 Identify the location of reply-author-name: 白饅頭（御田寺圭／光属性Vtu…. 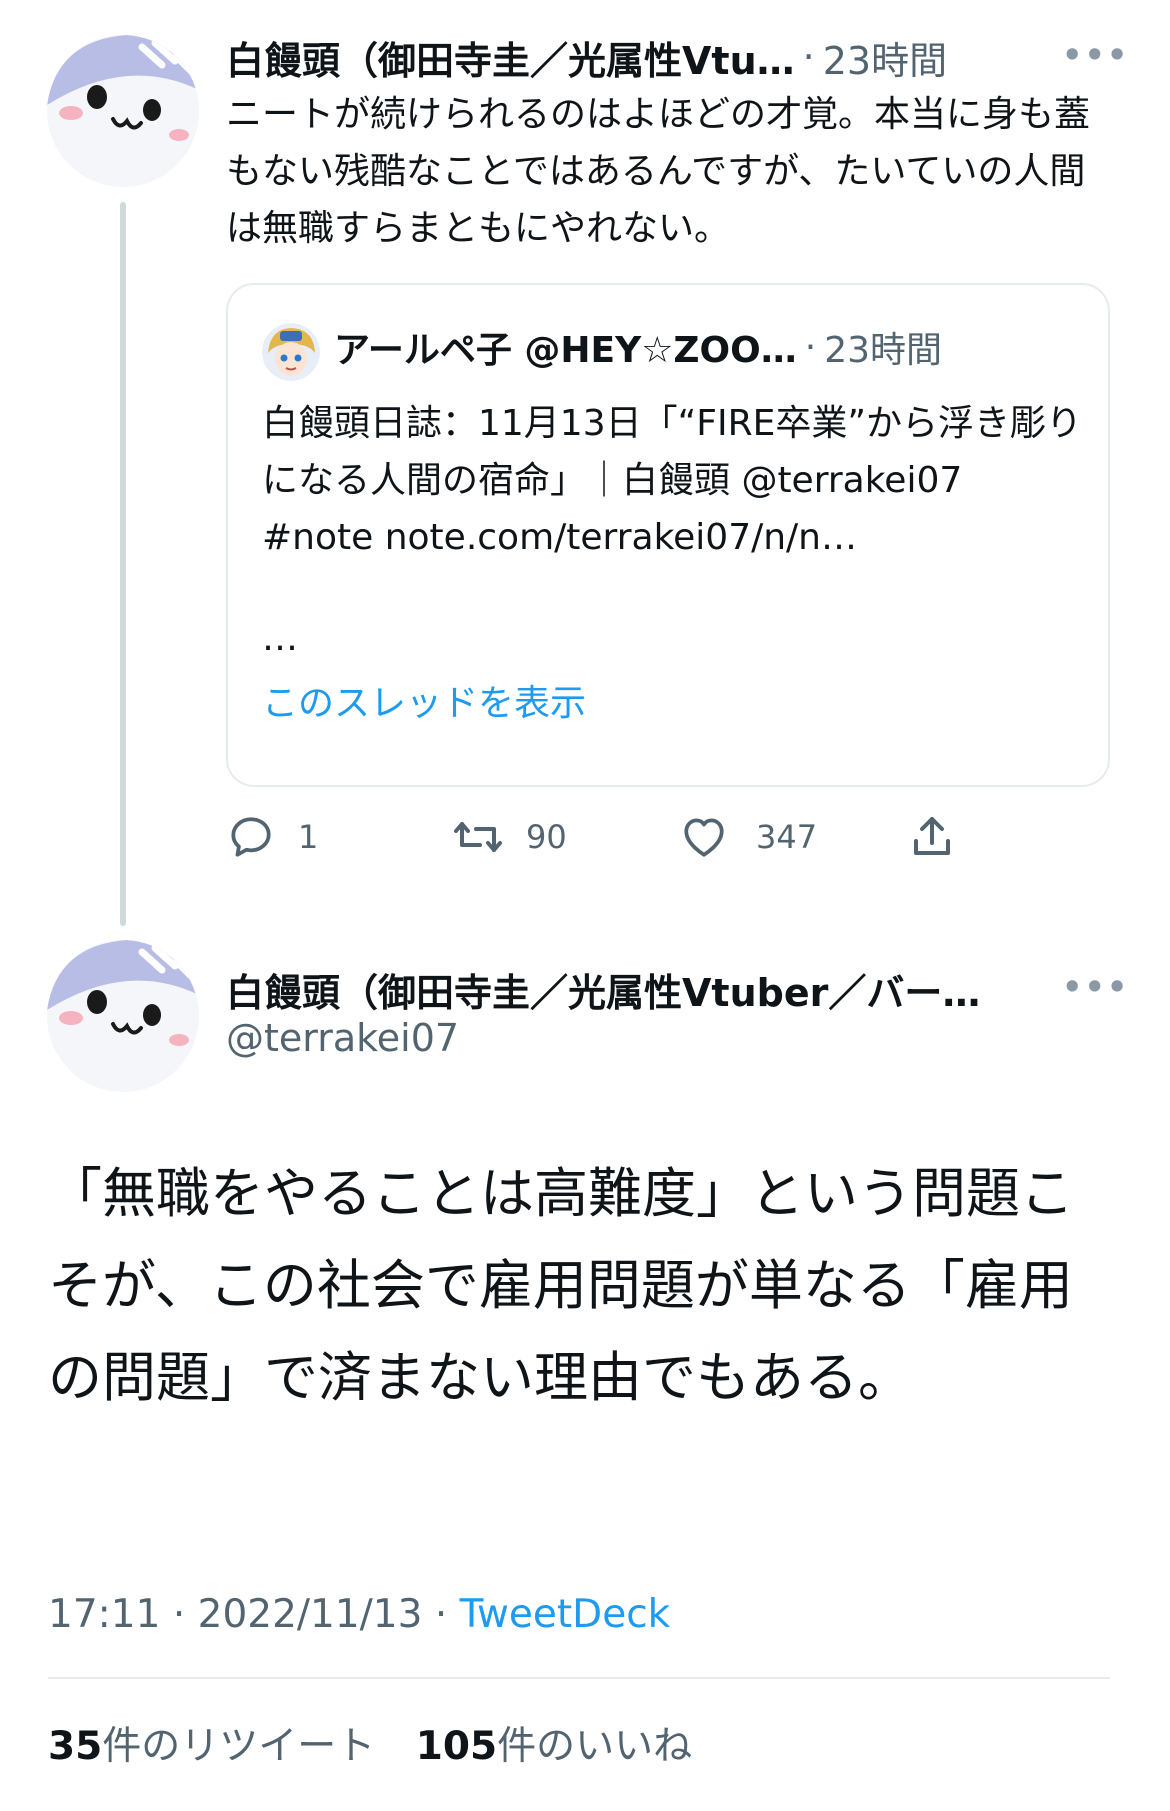
(510, 57).